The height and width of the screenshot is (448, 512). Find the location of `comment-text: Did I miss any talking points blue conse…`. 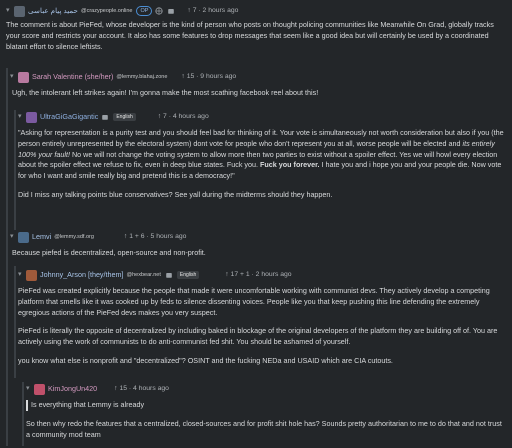

comment-text: Did I miss any talking points blue conse… is located at coordinates (175, 194).